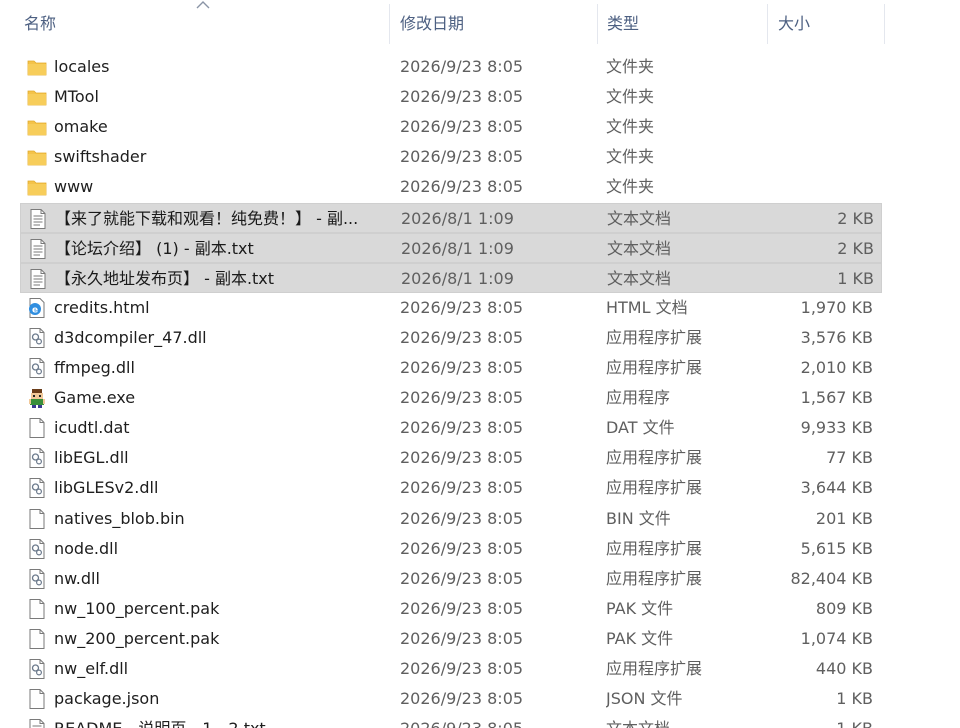  What do you see at coordinates (493, 23) in the screenshot?
I see `column-header-date: 修改日期` at bounding box center [493, 23].